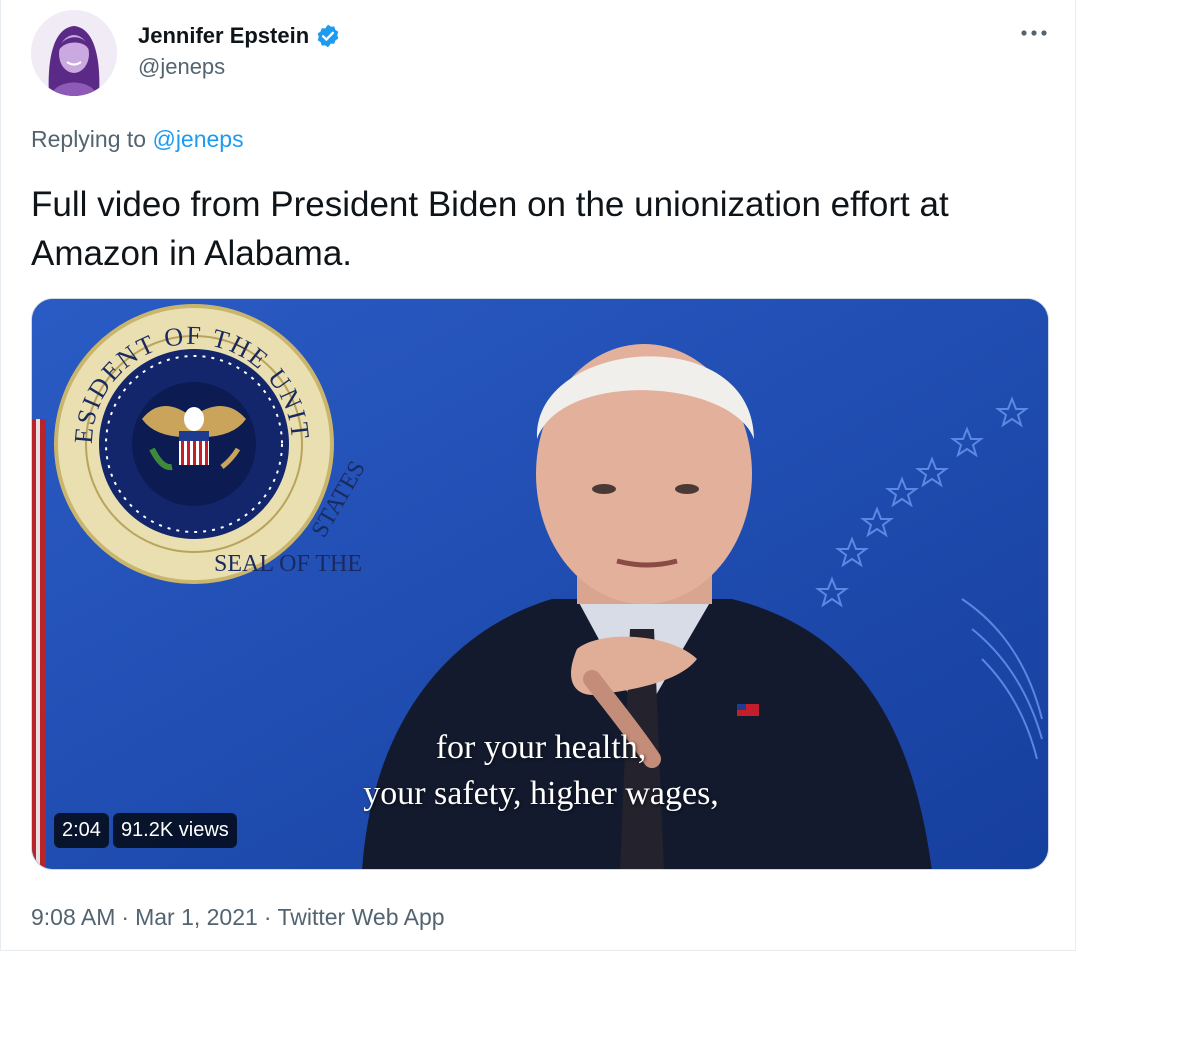 The height and width of the screenshot is (1057, 1196). I want to click on author-handle: @jeneps, so click(181, 67).